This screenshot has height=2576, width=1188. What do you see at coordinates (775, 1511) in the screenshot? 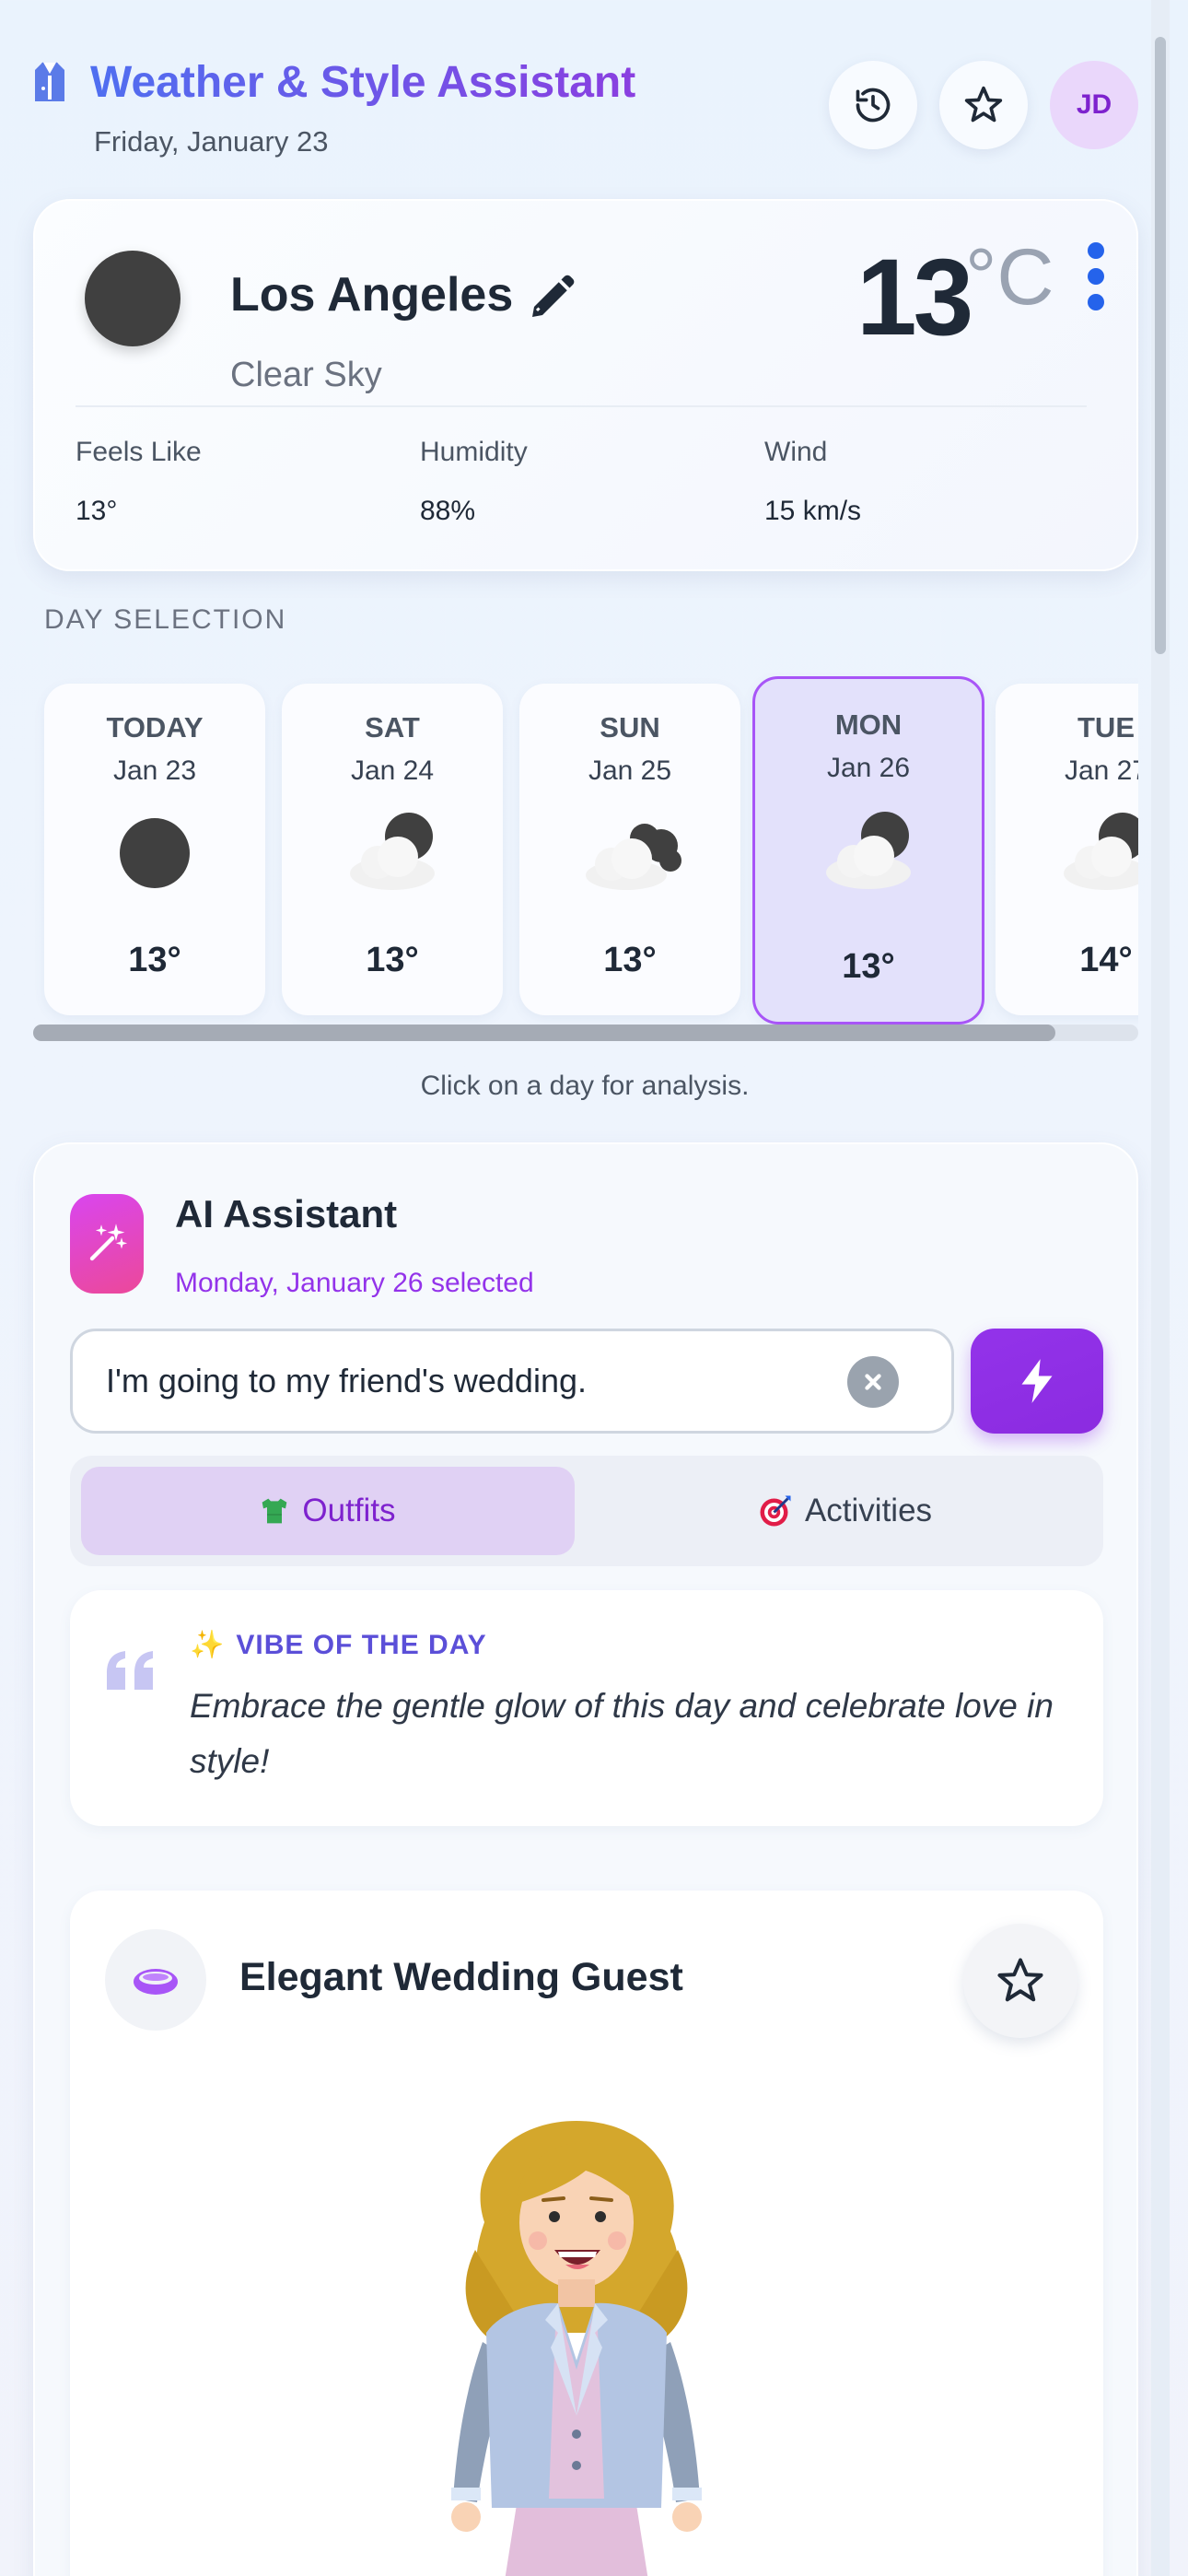
I see `target-icon` at bounding box center [775, 1511].